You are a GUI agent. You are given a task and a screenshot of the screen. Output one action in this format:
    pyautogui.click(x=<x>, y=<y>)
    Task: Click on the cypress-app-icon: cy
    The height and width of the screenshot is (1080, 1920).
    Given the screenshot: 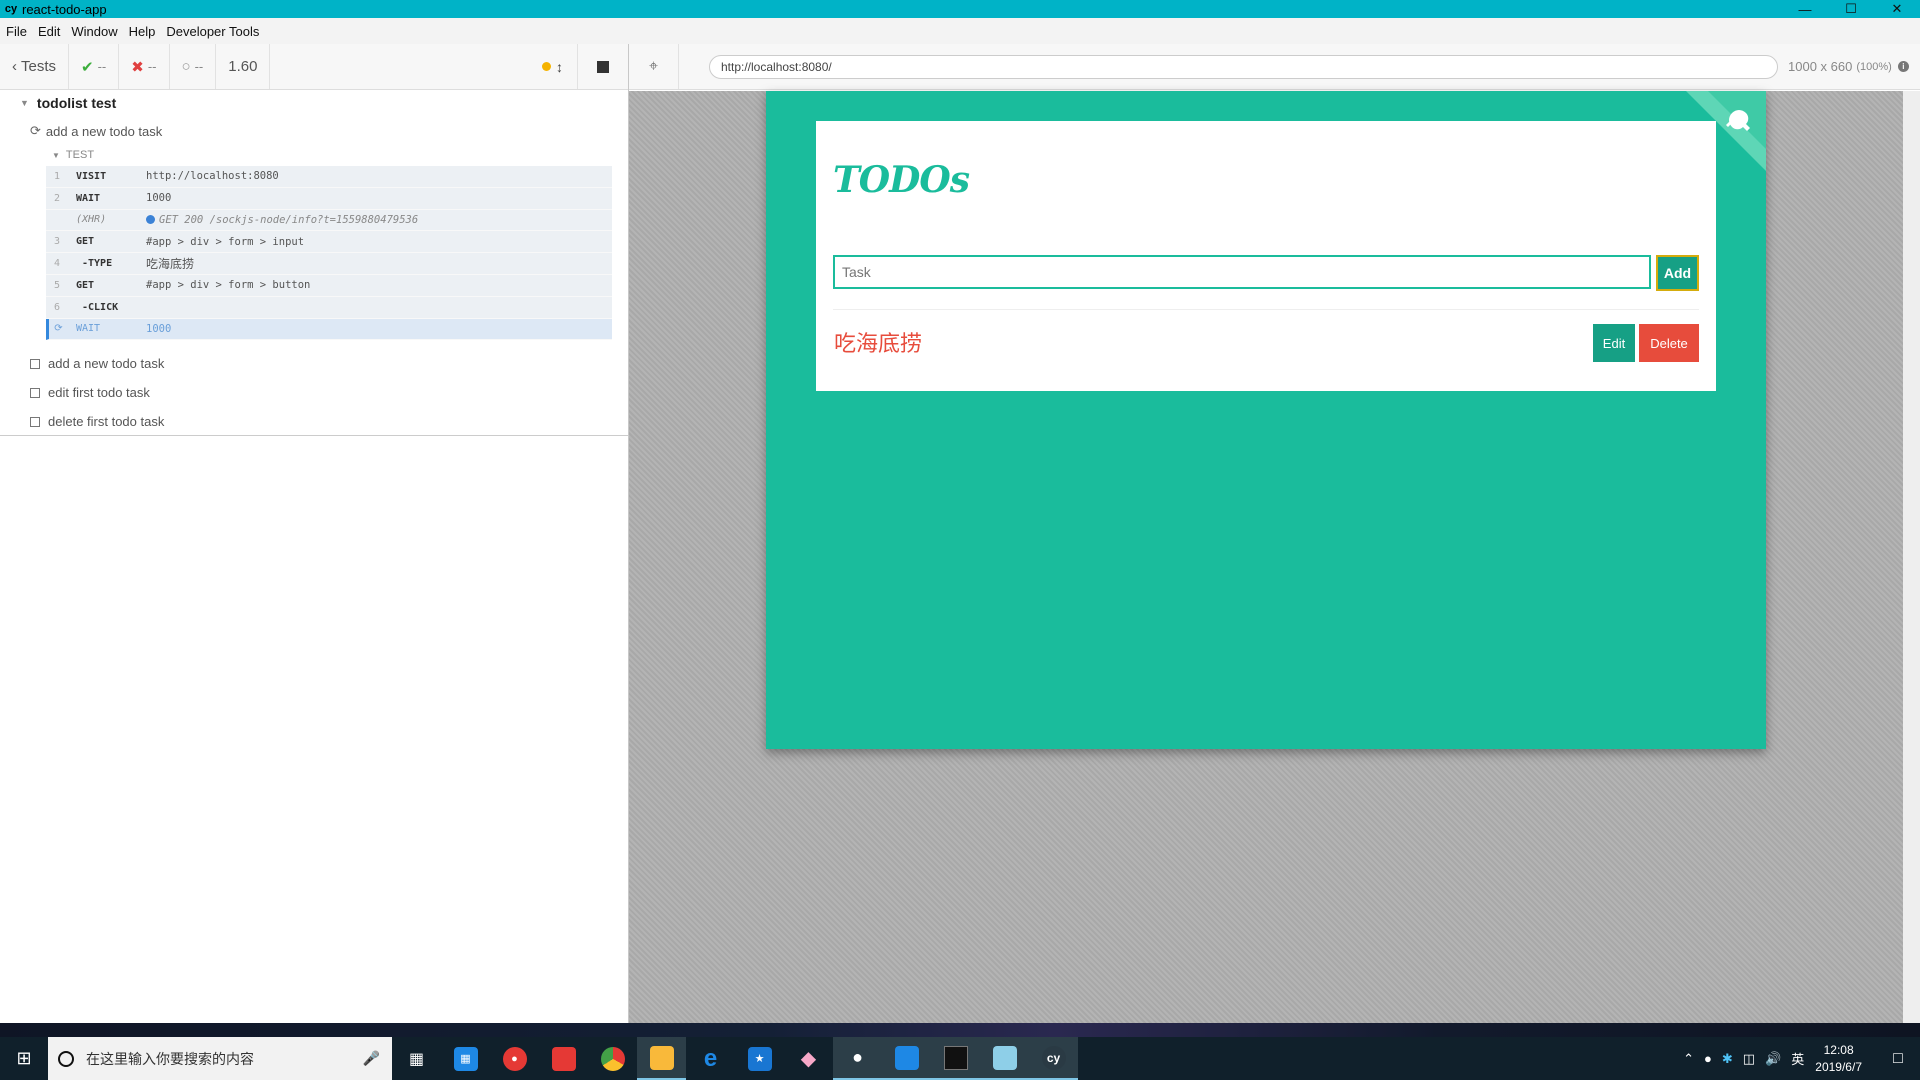 What is the action you would take?
    pyautogui.click(x=11, y=9)
    